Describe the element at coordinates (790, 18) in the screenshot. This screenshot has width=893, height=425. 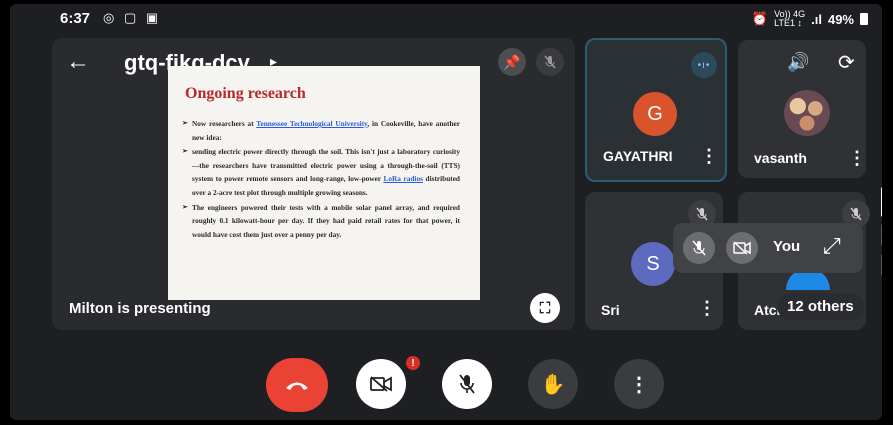
I see `network-indicator: Vo)) 4G LTE1 ↕` at that location.